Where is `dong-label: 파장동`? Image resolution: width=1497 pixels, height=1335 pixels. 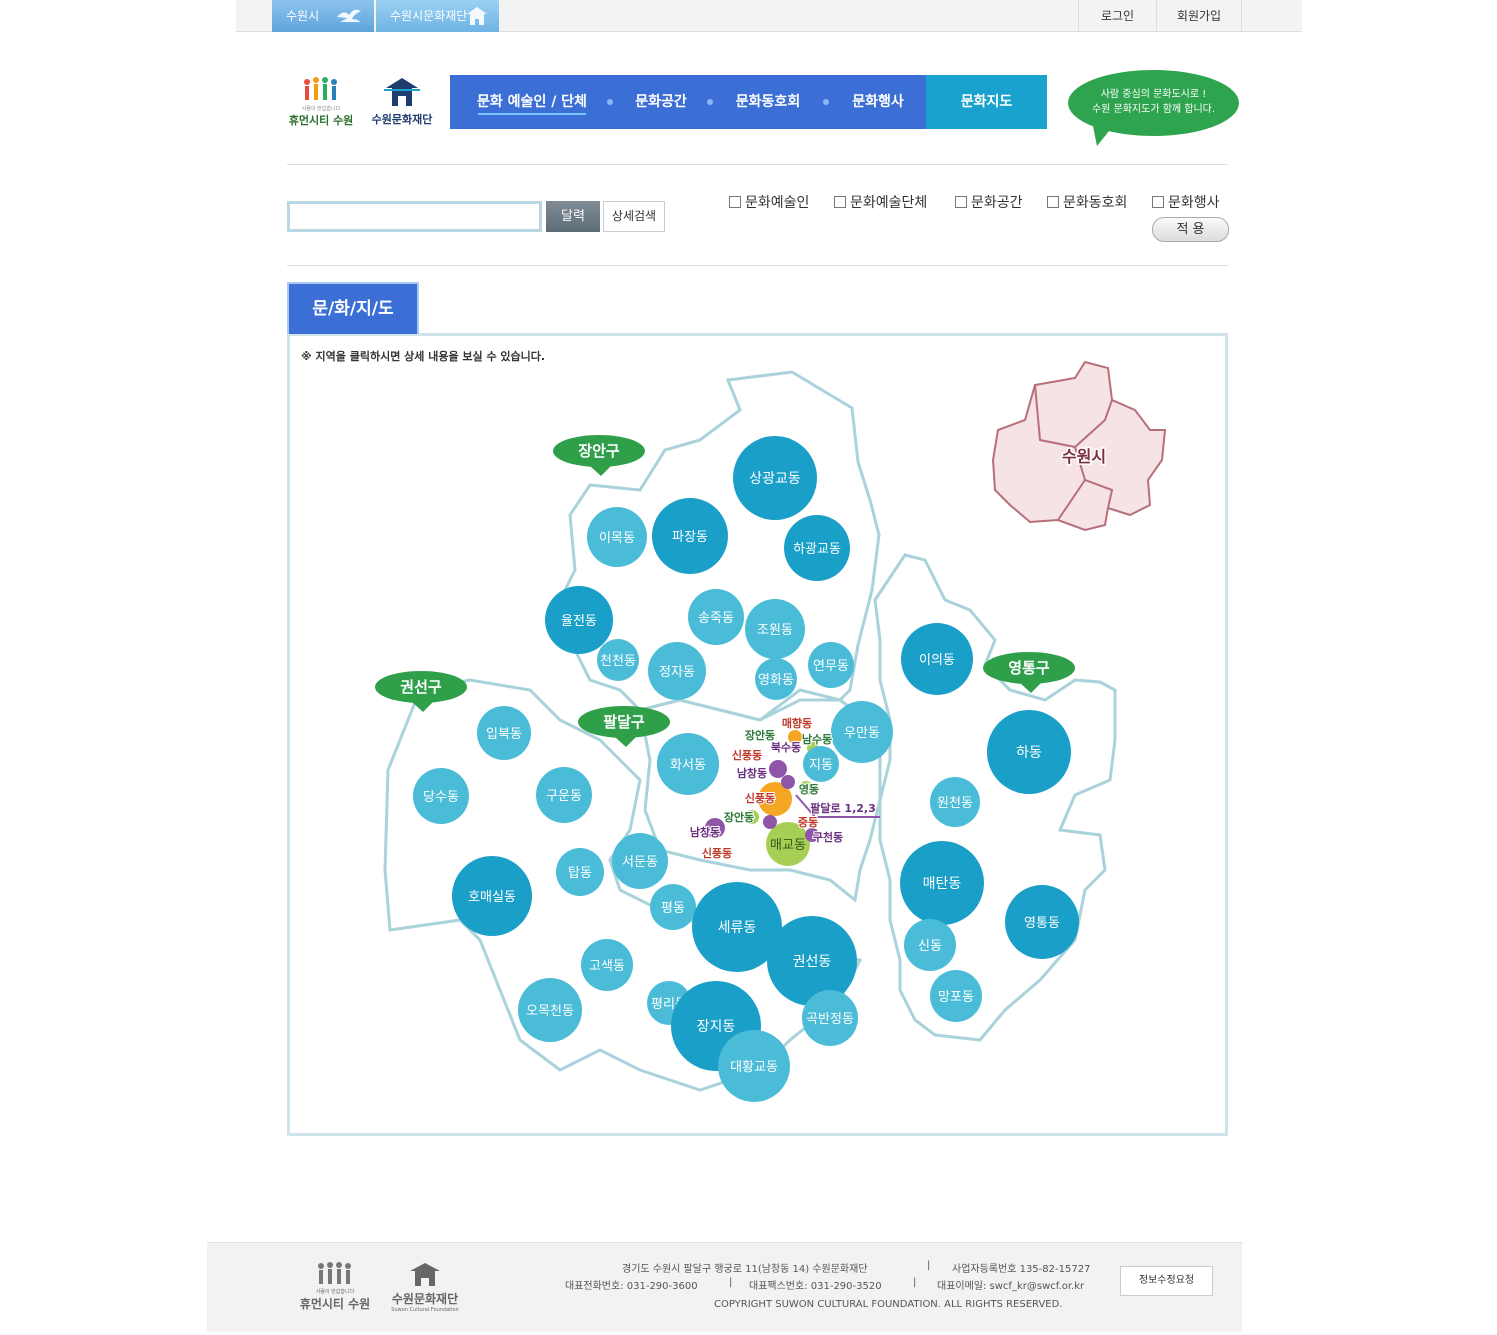 dong-label: 파장동 is located at coordinates (690, 537).